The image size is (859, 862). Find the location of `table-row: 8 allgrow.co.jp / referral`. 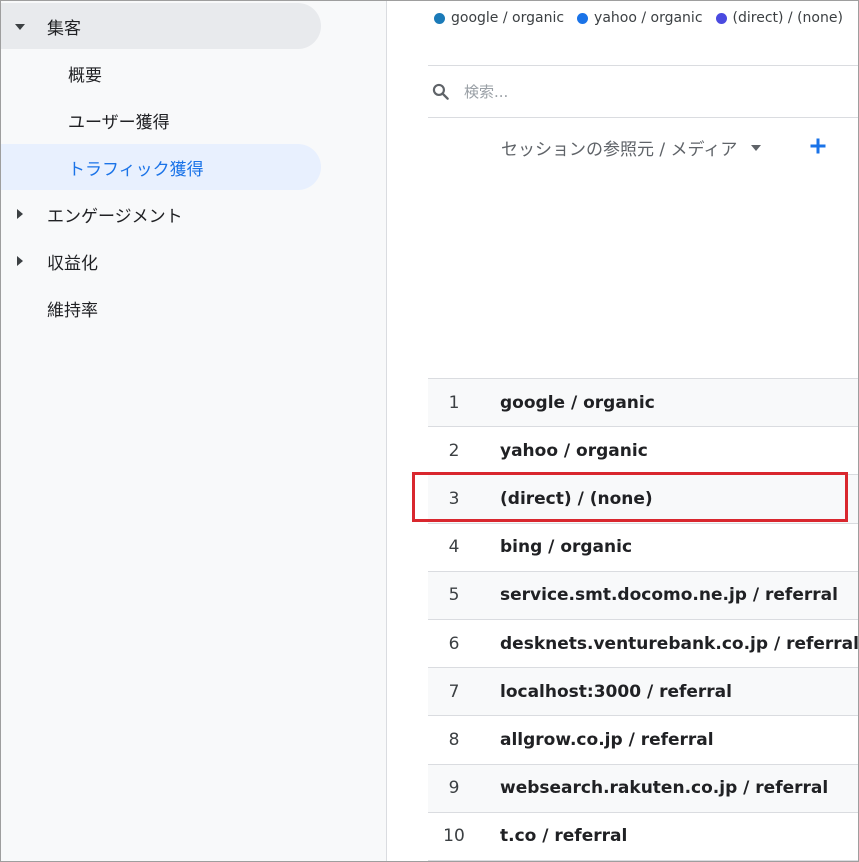

table-row: 8 allgrow.co.jp / referral is located at coordinates (643, 740).